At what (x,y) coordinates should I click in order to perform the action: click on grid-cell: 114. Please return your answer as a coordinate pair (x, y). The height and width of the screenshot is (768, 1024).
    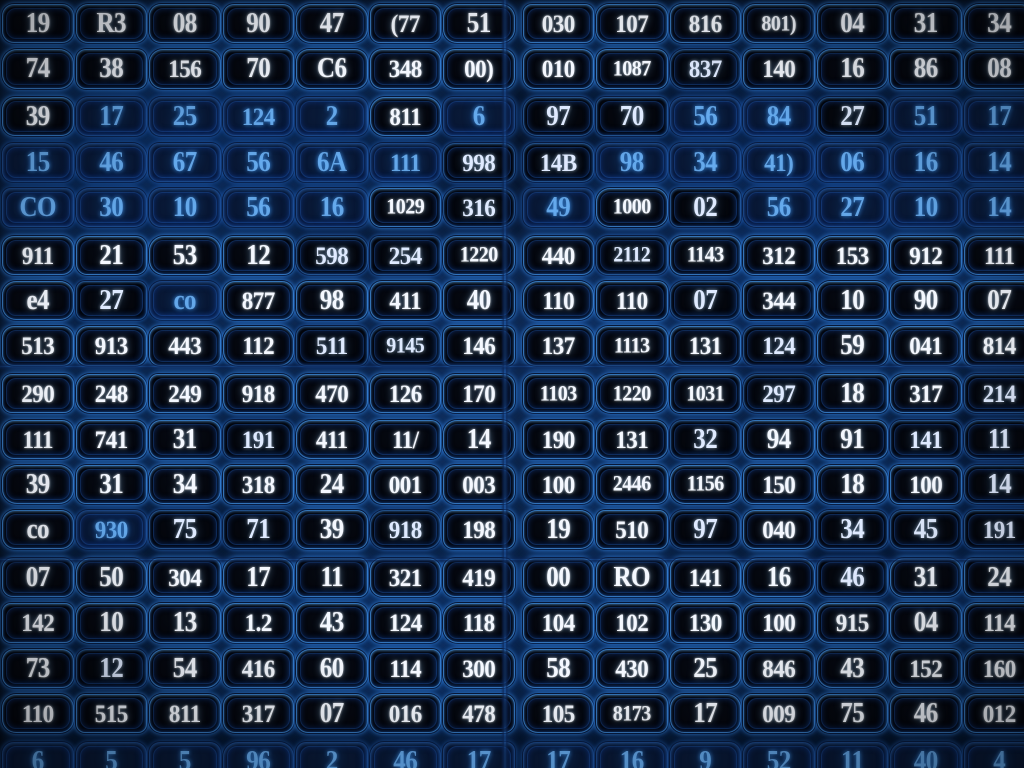
    Looking at the image, I should click on (993, 623).